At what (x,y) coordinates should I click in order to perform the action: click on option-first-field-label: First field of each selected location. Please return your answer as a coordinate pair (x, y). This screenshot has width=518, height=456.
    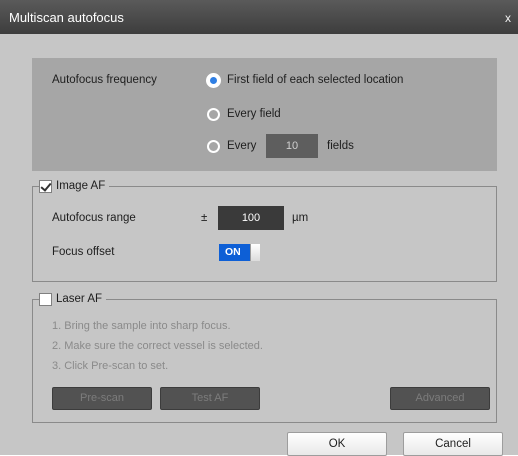
    Looking at the image, I should click on (315, 80).